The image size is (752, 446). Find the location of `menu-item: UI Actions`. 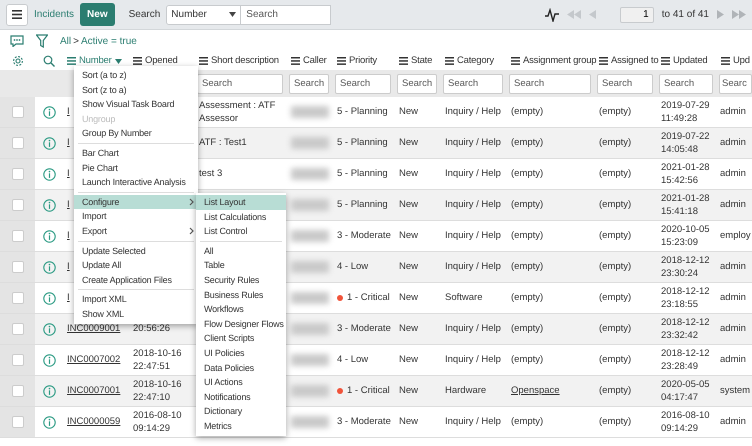

menu-item: UI Actions is located at coordinates (241, 382).